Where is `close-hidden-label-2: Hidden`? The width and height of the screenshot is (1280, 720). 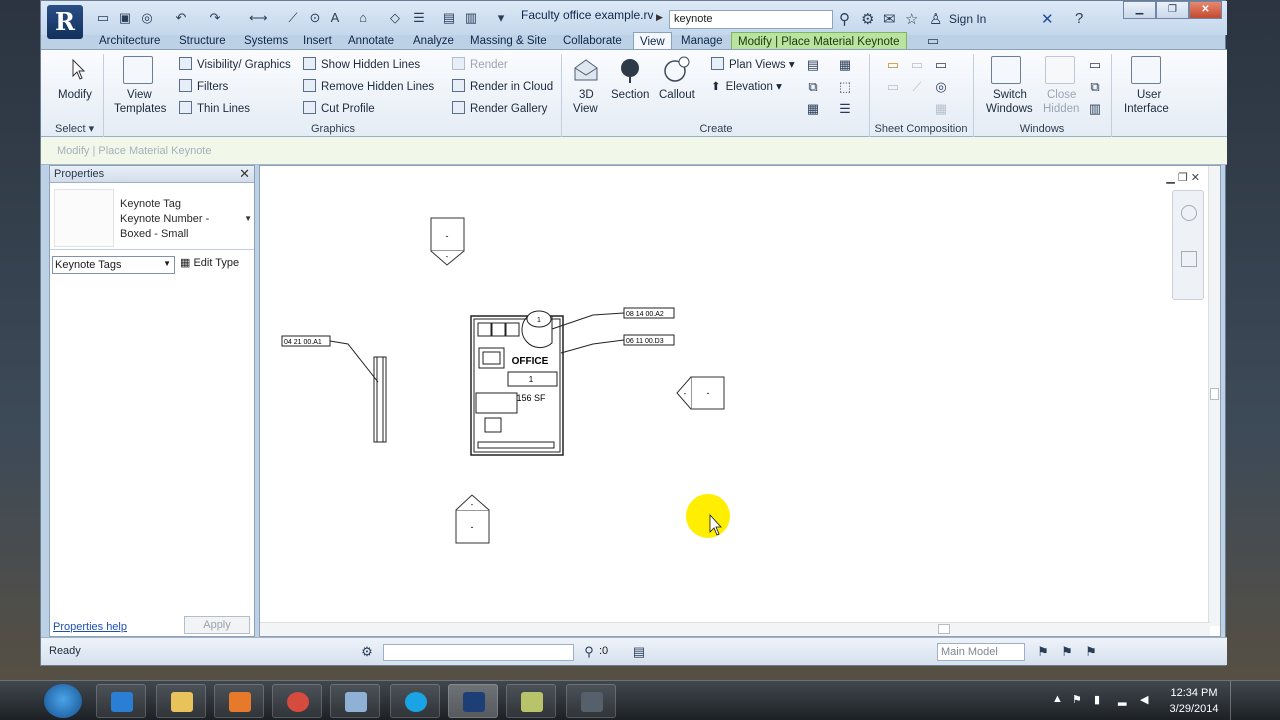
close-hidden-label-2: Hidden is located at coordinates (1061, 109).